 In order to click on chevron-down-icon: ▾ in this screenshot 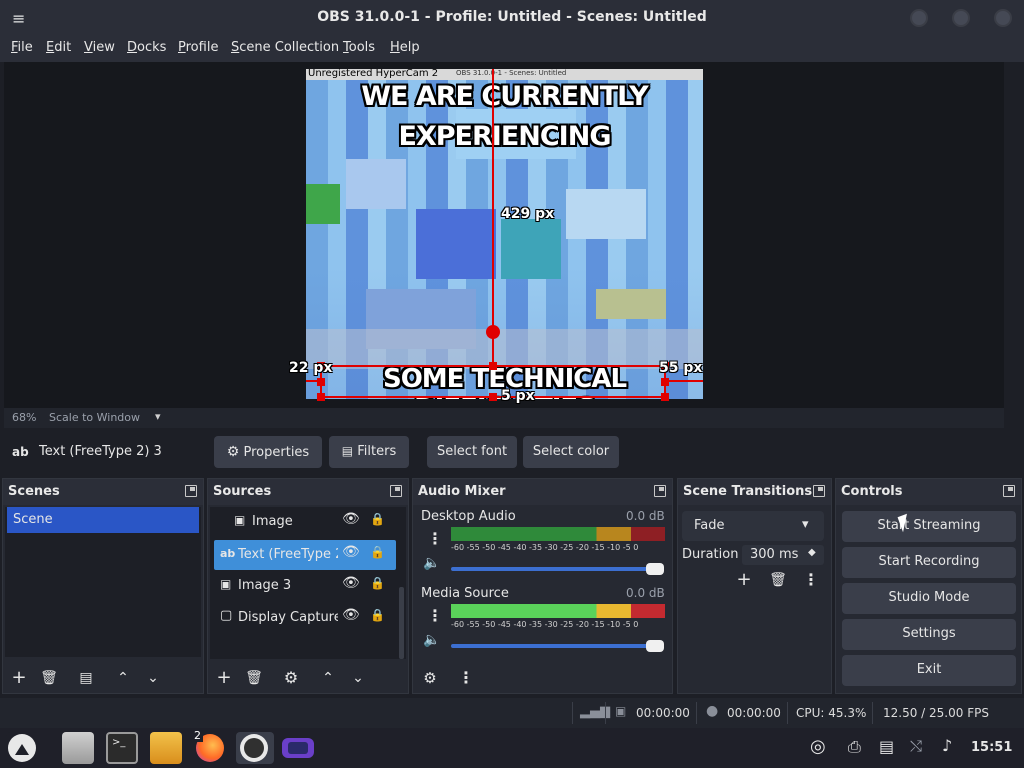, I will do `click(158, 416)`.